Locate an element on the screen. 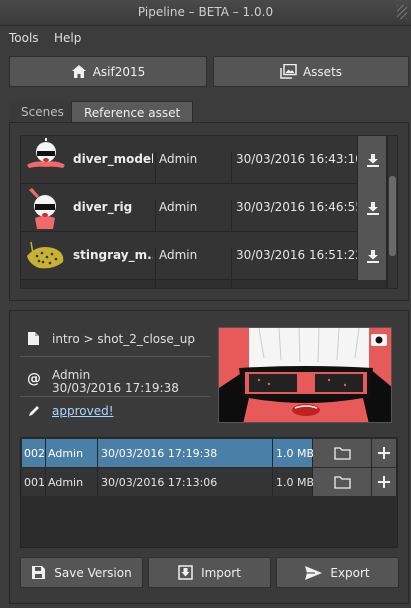 The width and height of the screenshot is (411, 608). menu-help: Help is located at coordinates (67, 38).